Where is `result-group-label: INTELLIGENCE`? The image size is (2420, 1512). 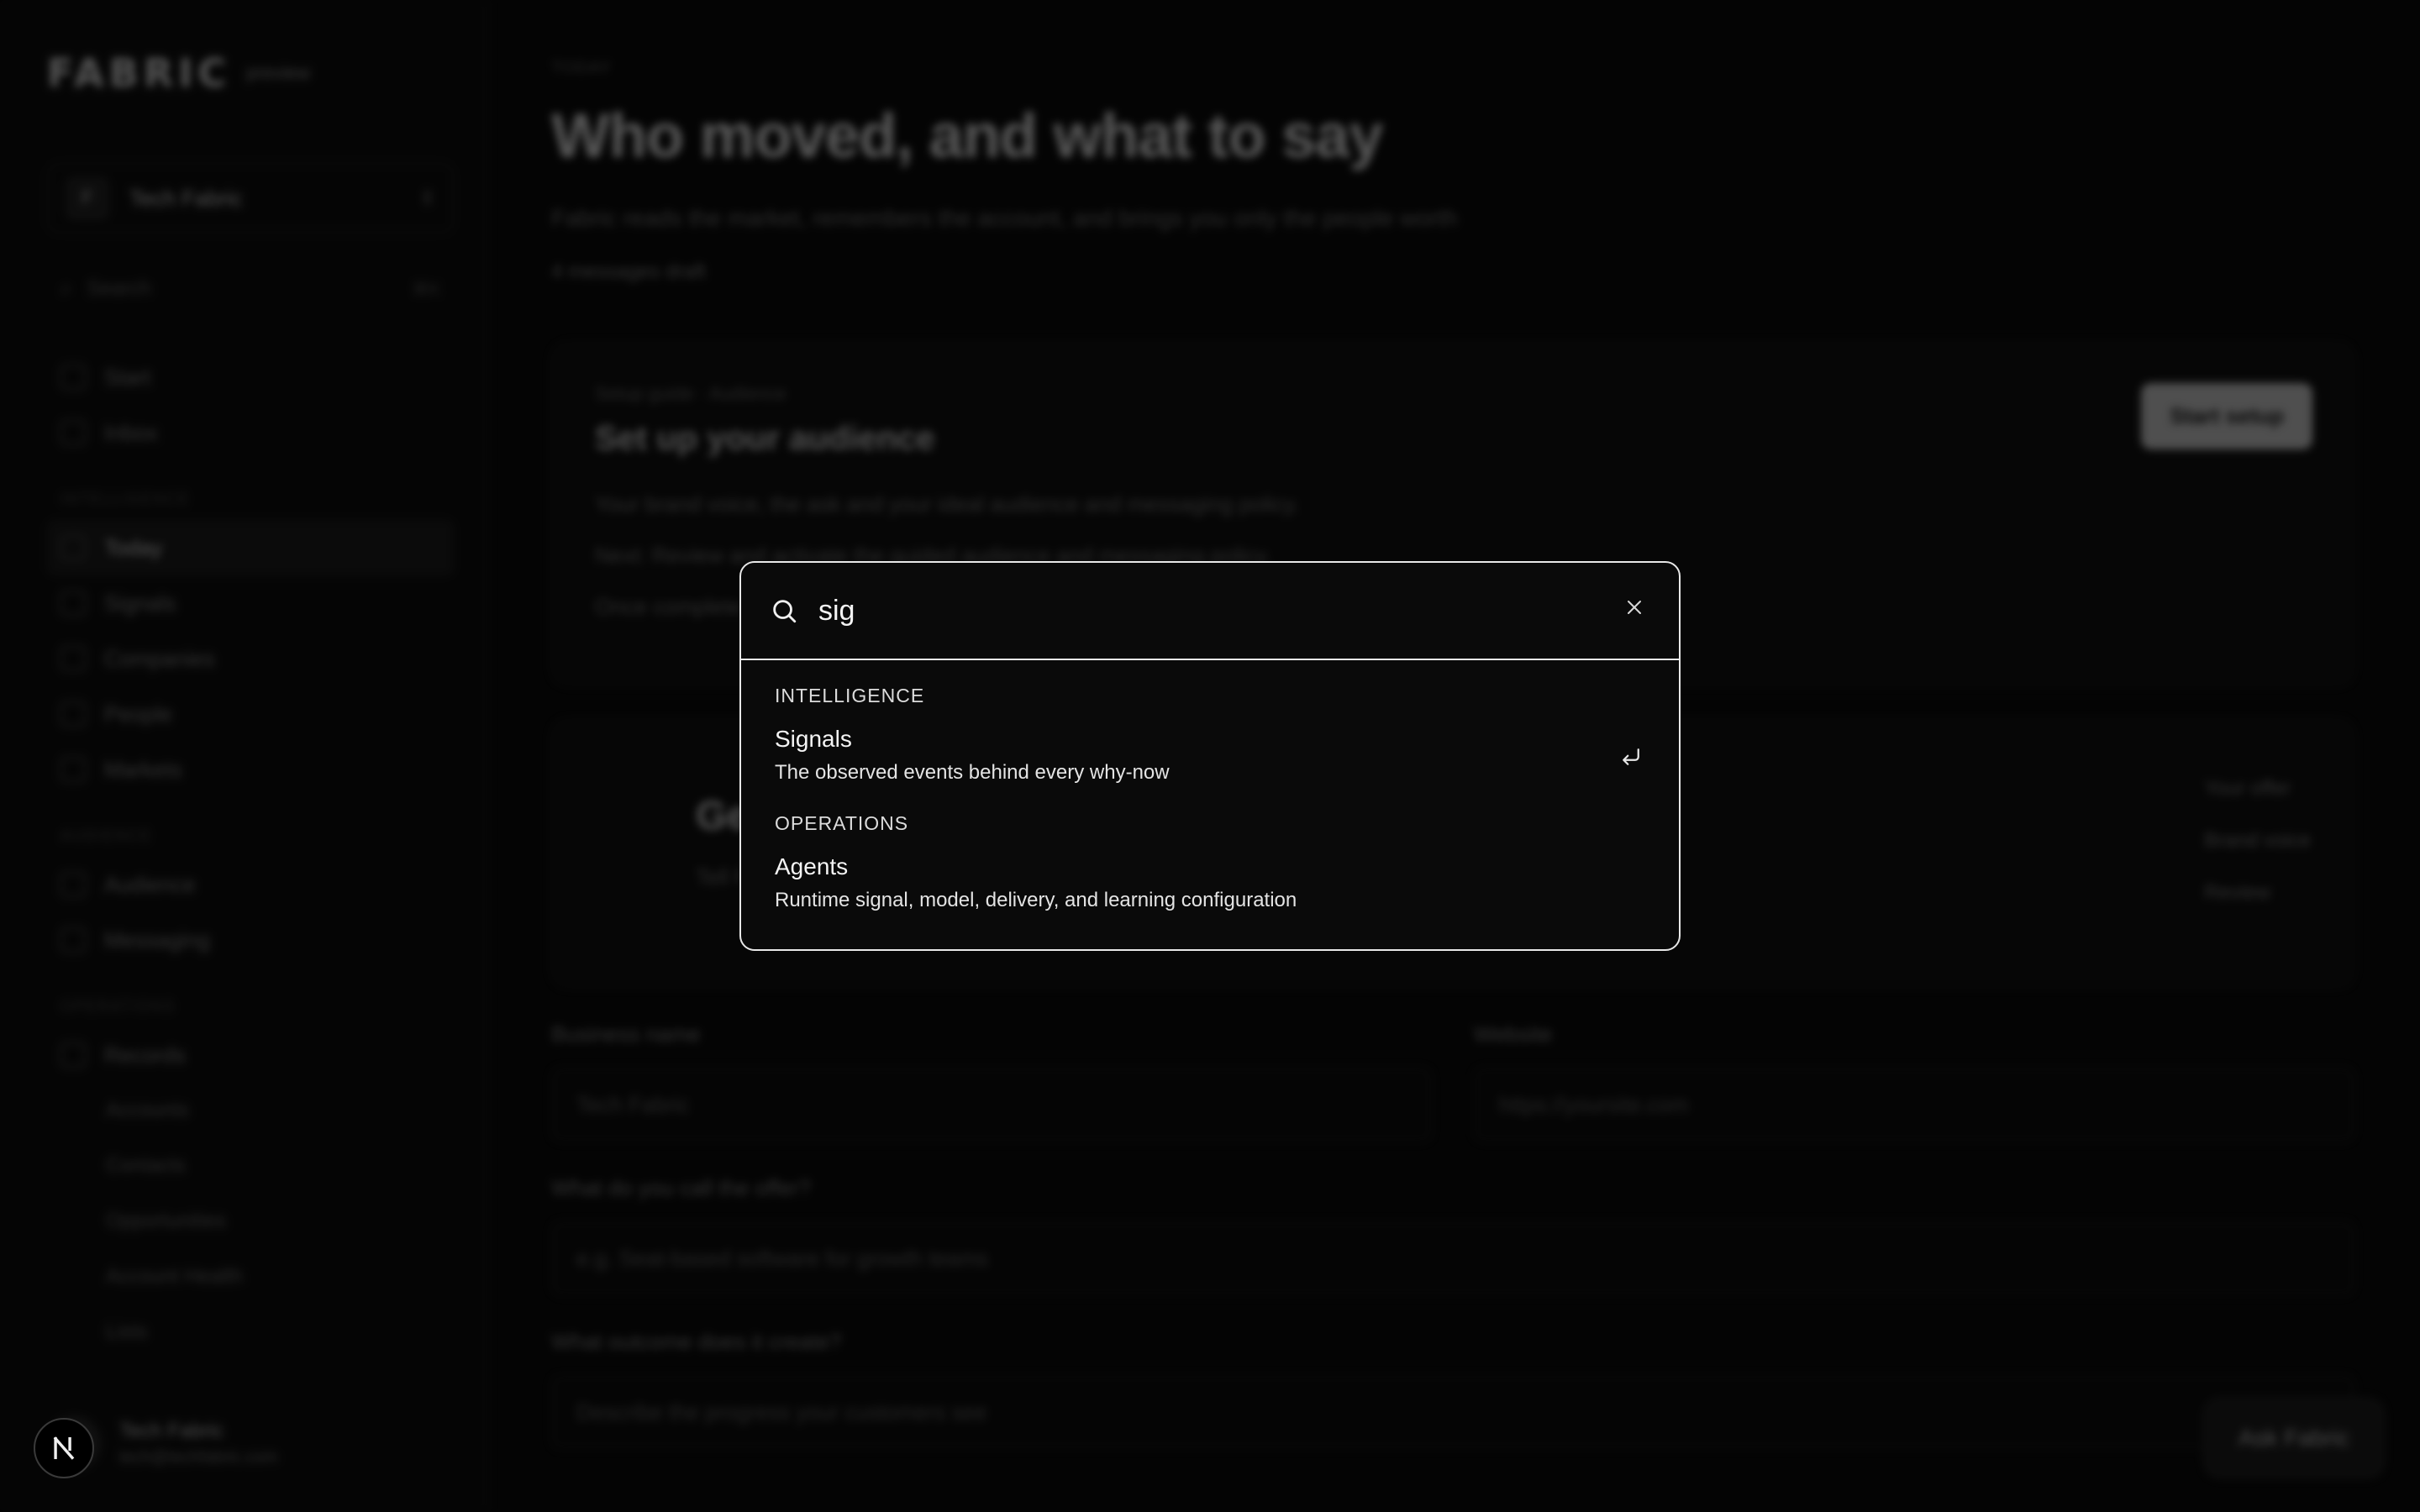
result-group-label: INTELLIGENCE is located at coordinates (850, 695).